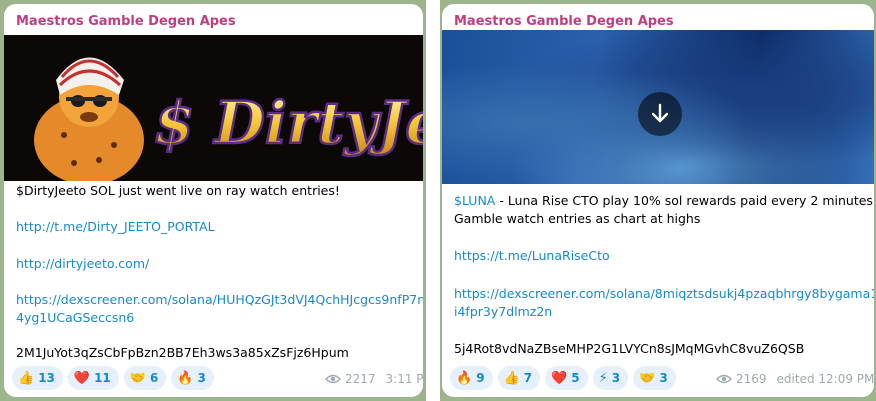  I want to click on reaction-fire: 🔥 9, so click(471, 378).